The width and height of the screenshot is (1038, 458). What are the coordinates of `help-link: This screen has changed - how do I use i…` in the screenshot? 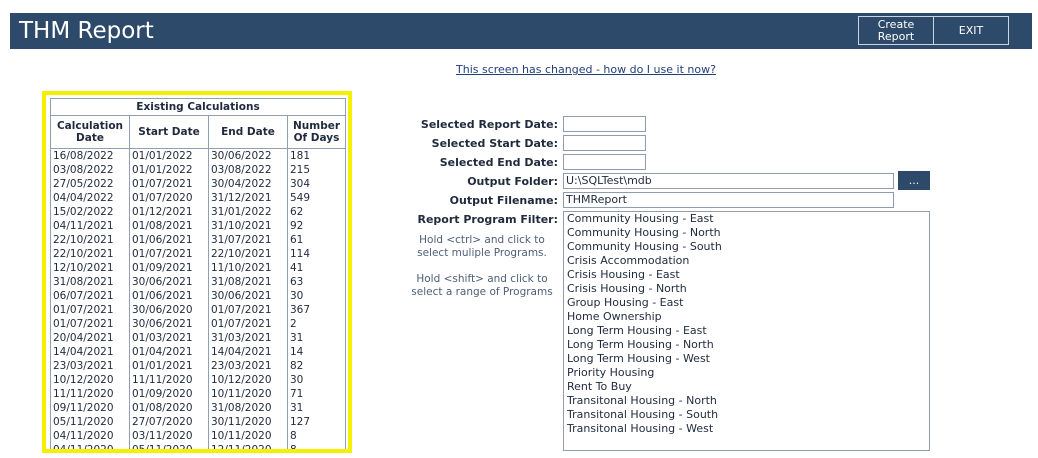 It's located at (586, 69).